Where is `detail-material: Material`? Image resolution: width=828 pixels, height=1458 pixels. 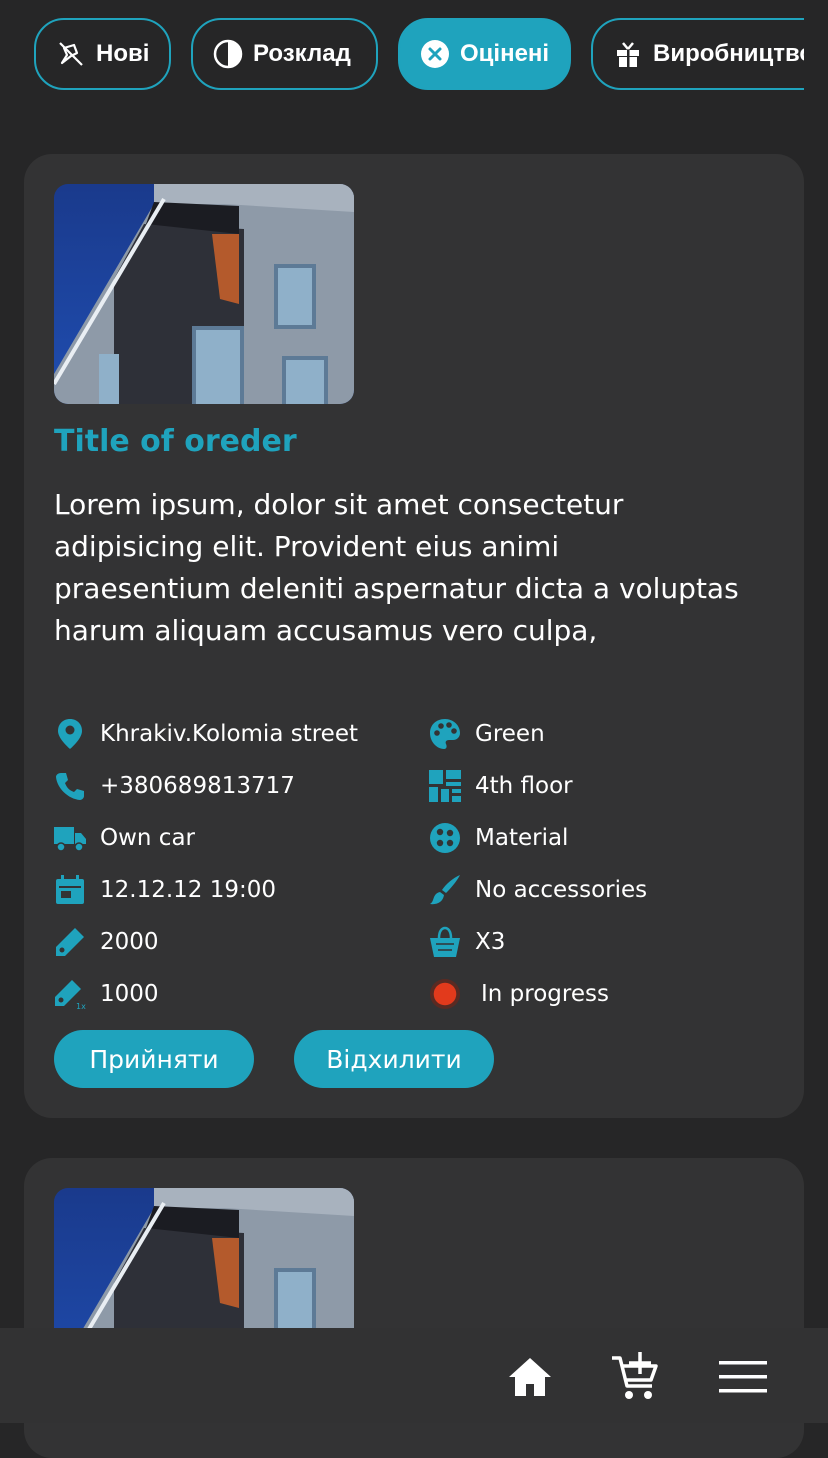 detail-material: Material is located at coordinates (498, 838).